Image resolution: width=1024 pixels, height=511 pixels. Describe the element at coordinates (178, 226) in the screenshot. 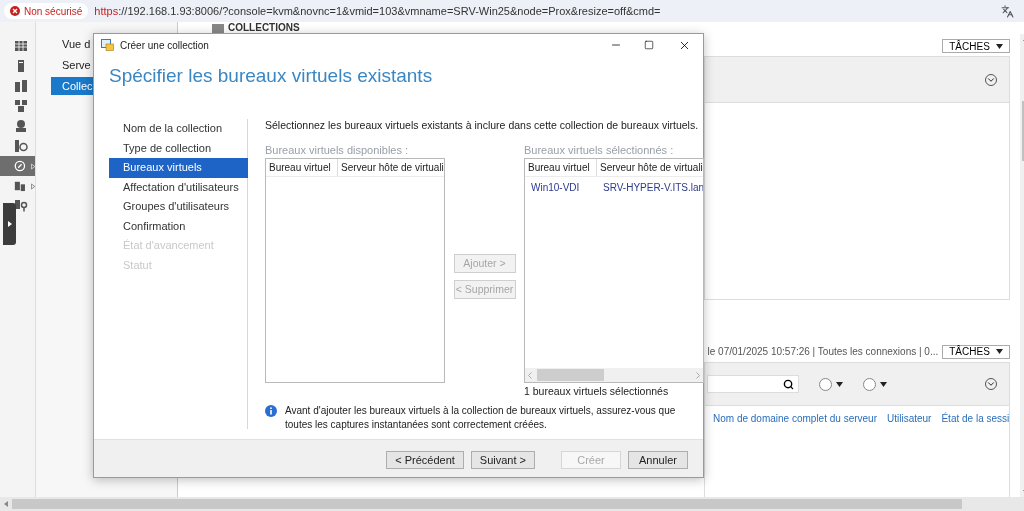

I see `wizard-step: Confirmation` at that location.